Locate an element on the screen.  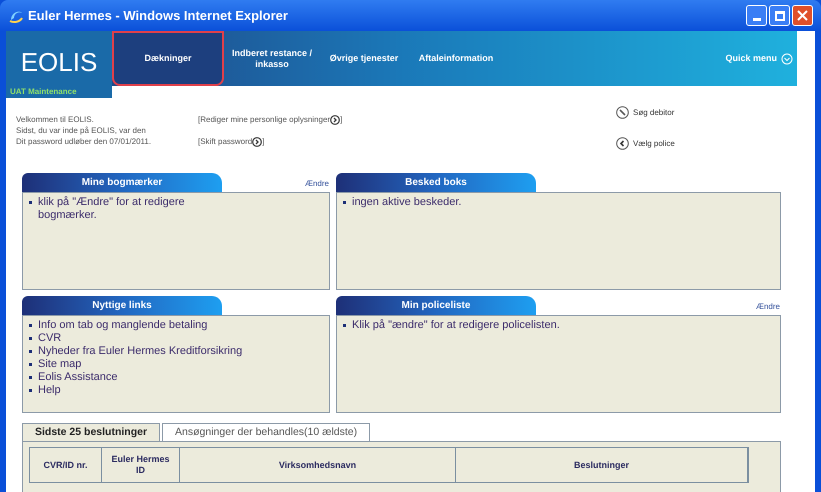
minimize-button is located at coordinates (756, 15).